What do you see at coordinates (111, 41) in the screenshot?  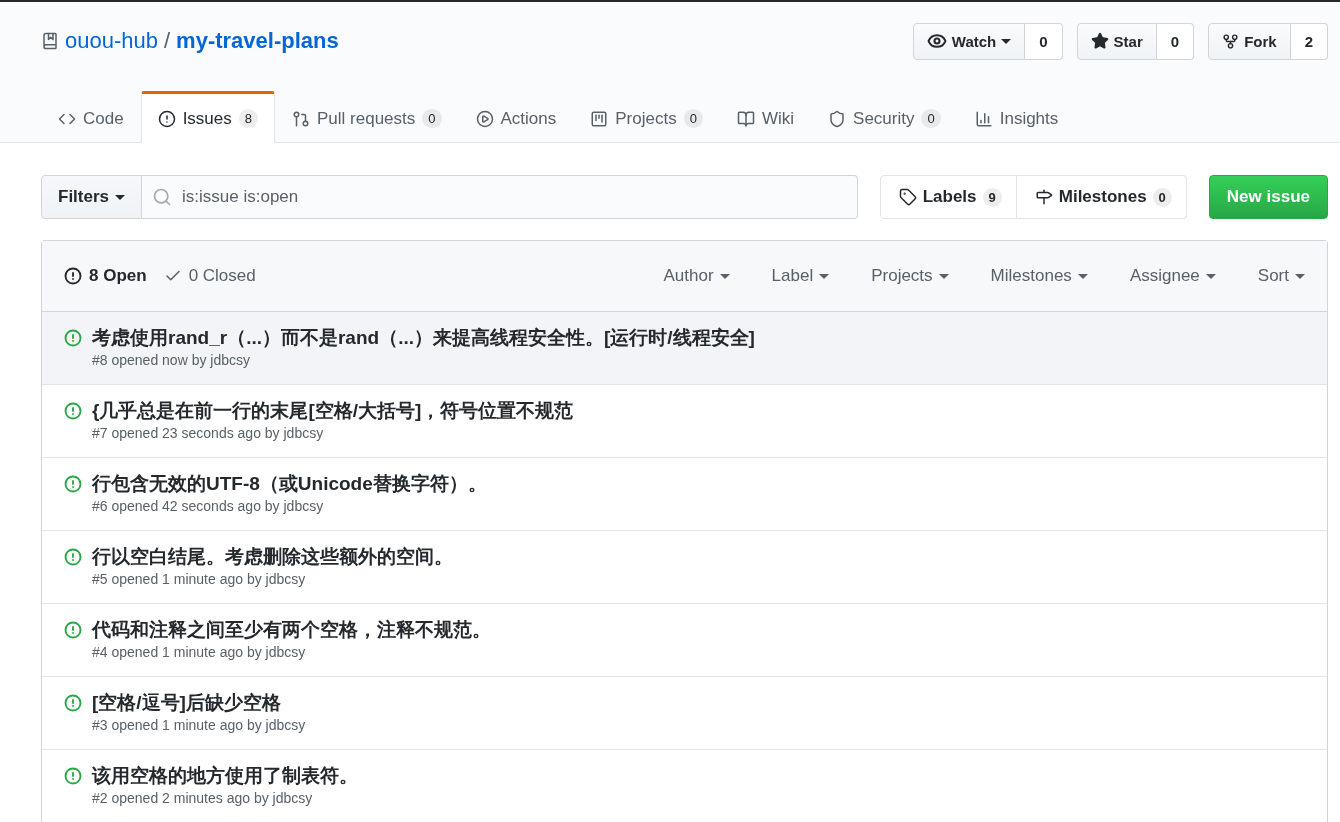 I see `owner-link: ouou-hub` at bounding box center [111, 41].